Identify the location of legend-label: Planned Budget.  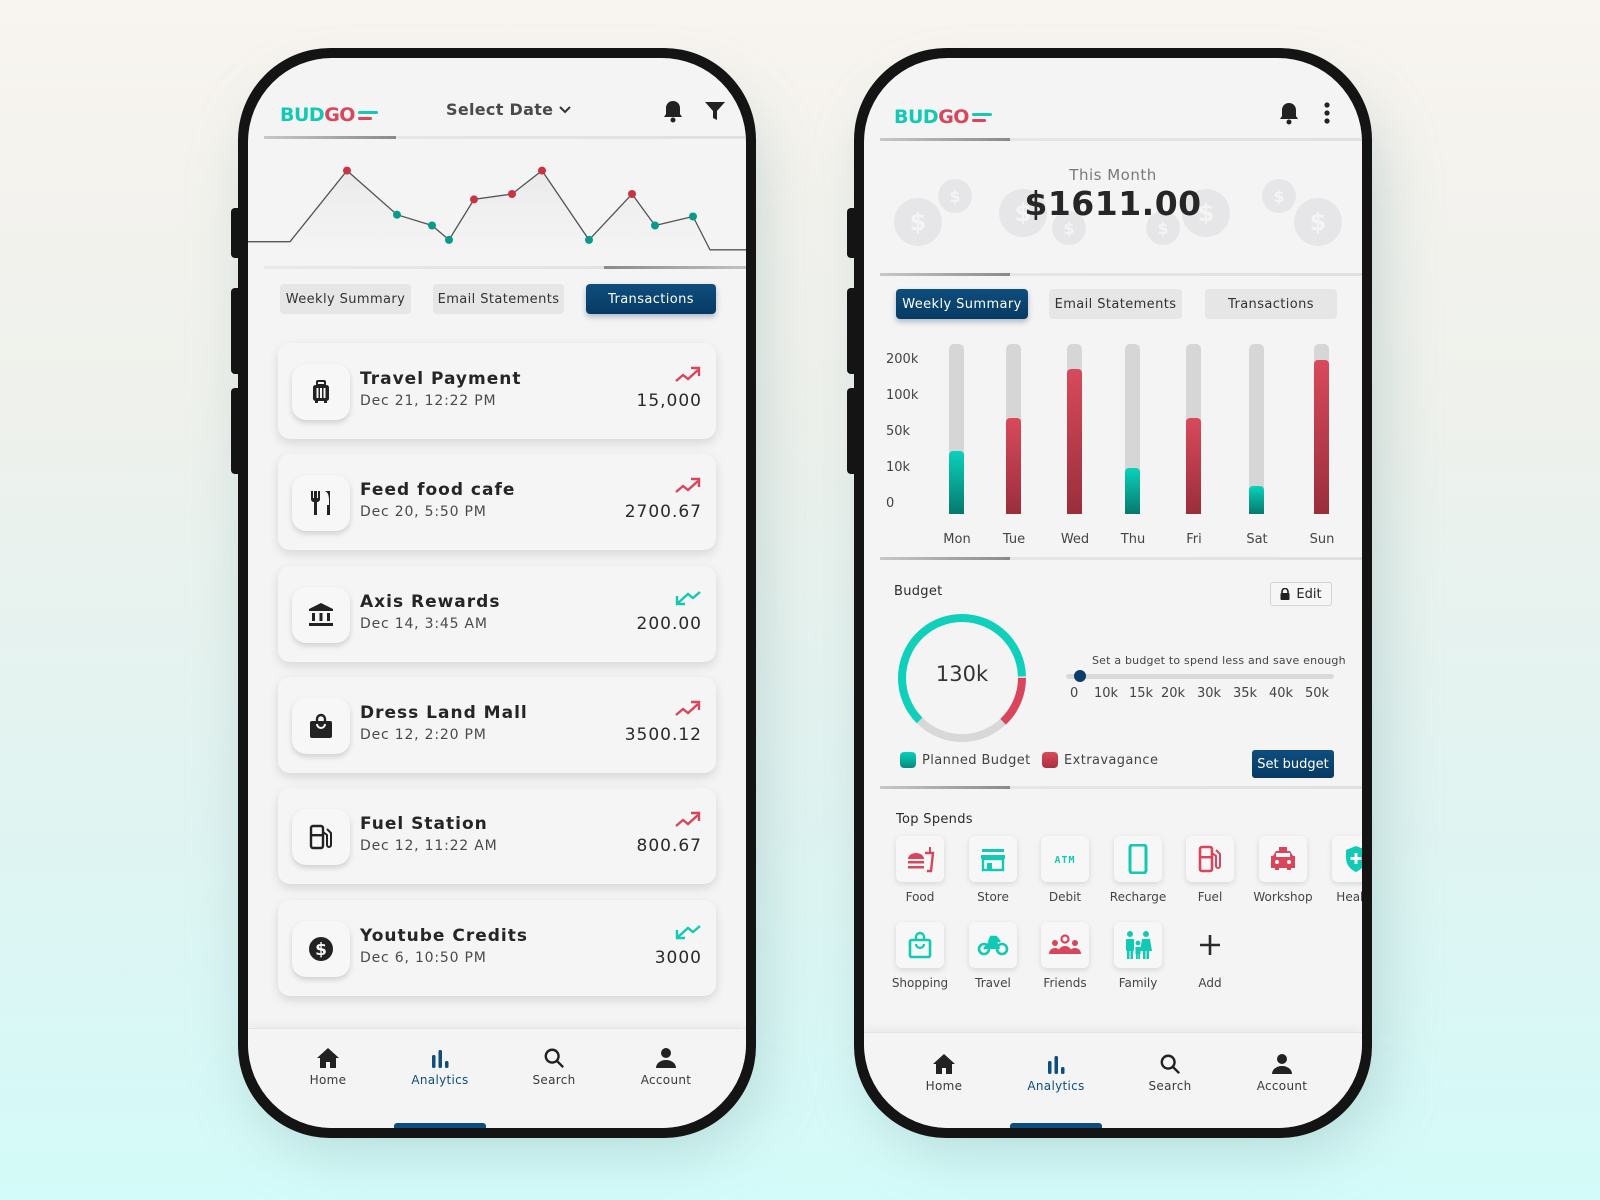
(976, 760).